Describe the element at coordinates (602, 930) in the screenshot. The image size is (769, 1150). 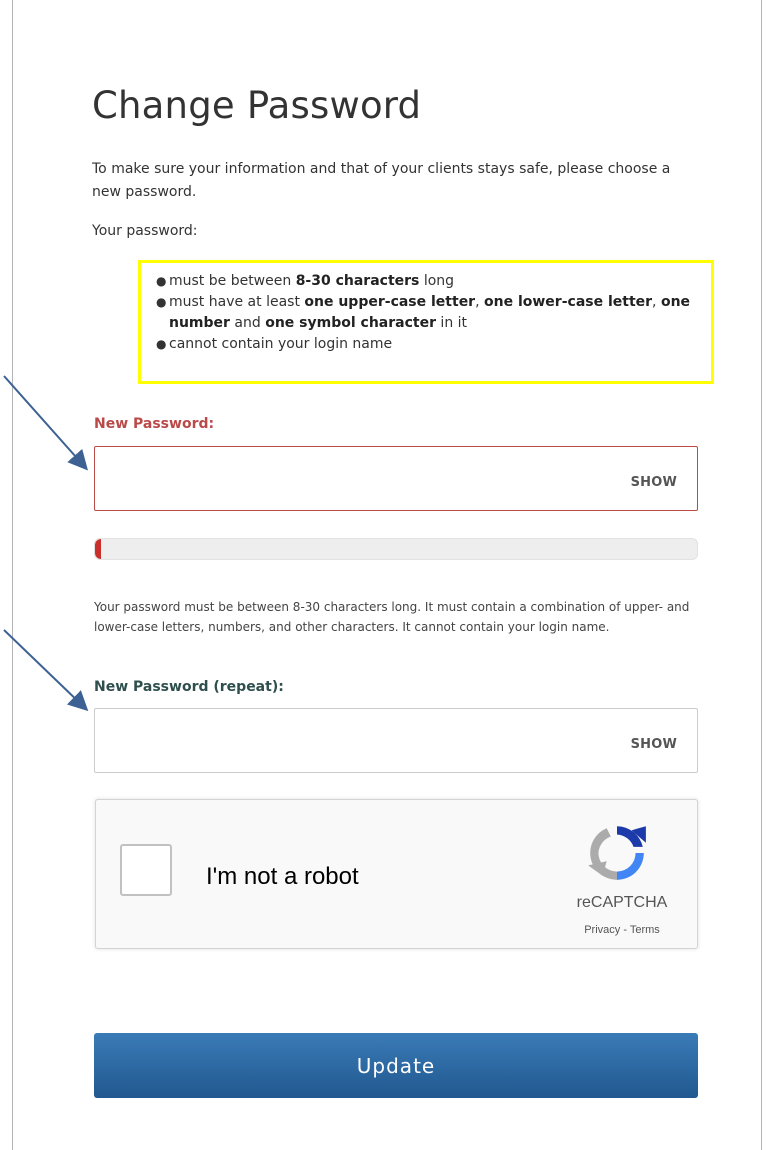
I see `recaptcha-privacy-link: Privacy` at that location.